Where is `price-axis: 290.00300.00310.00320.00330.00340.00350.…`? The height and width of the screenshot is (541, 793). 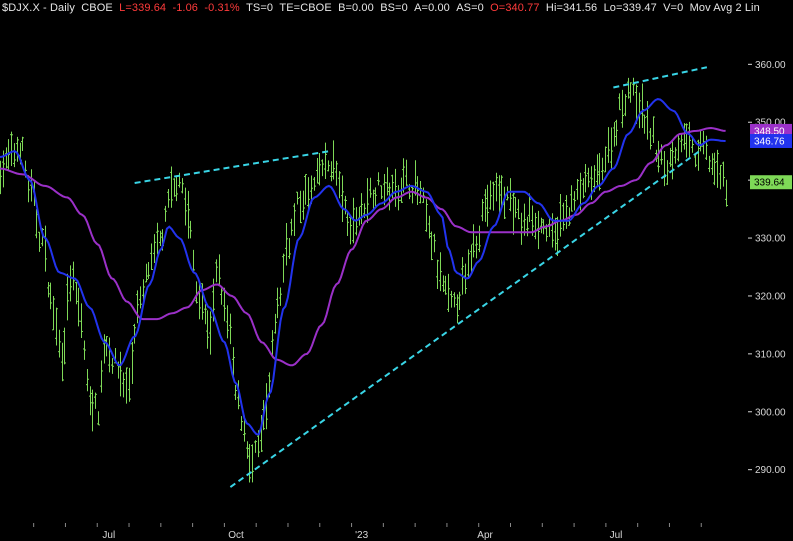
price-axis: 290.00300.00310.00320.00330.00340.00350.… is located at coordinates (767, 268).